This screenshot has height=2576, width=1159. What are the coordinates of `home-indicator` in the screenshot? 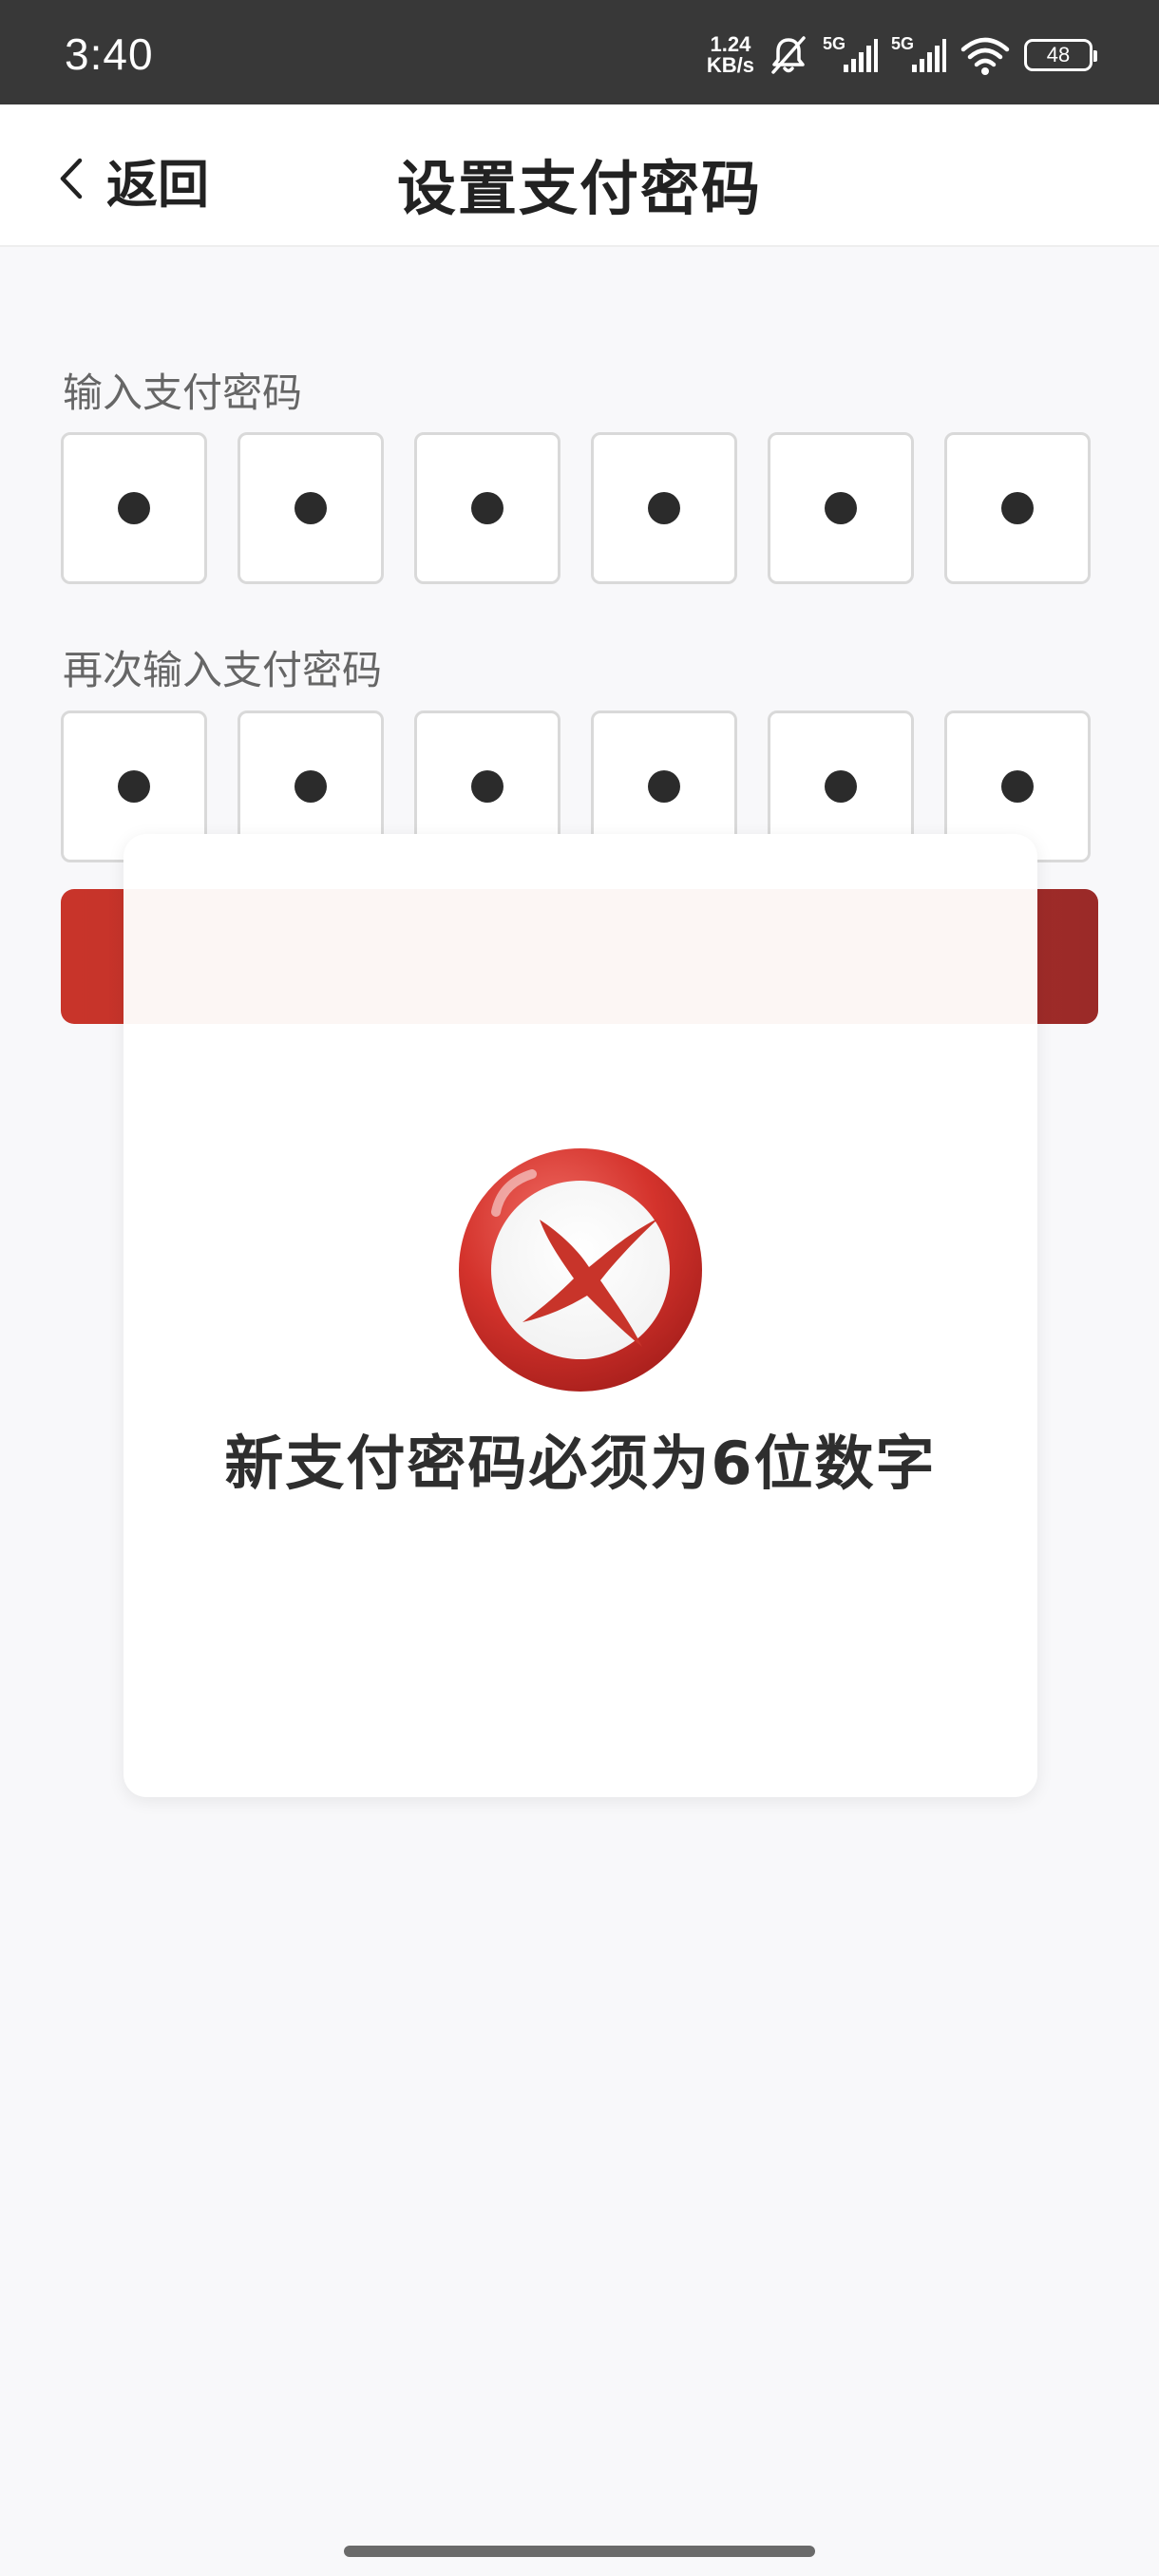 It's located at (579, 2551).